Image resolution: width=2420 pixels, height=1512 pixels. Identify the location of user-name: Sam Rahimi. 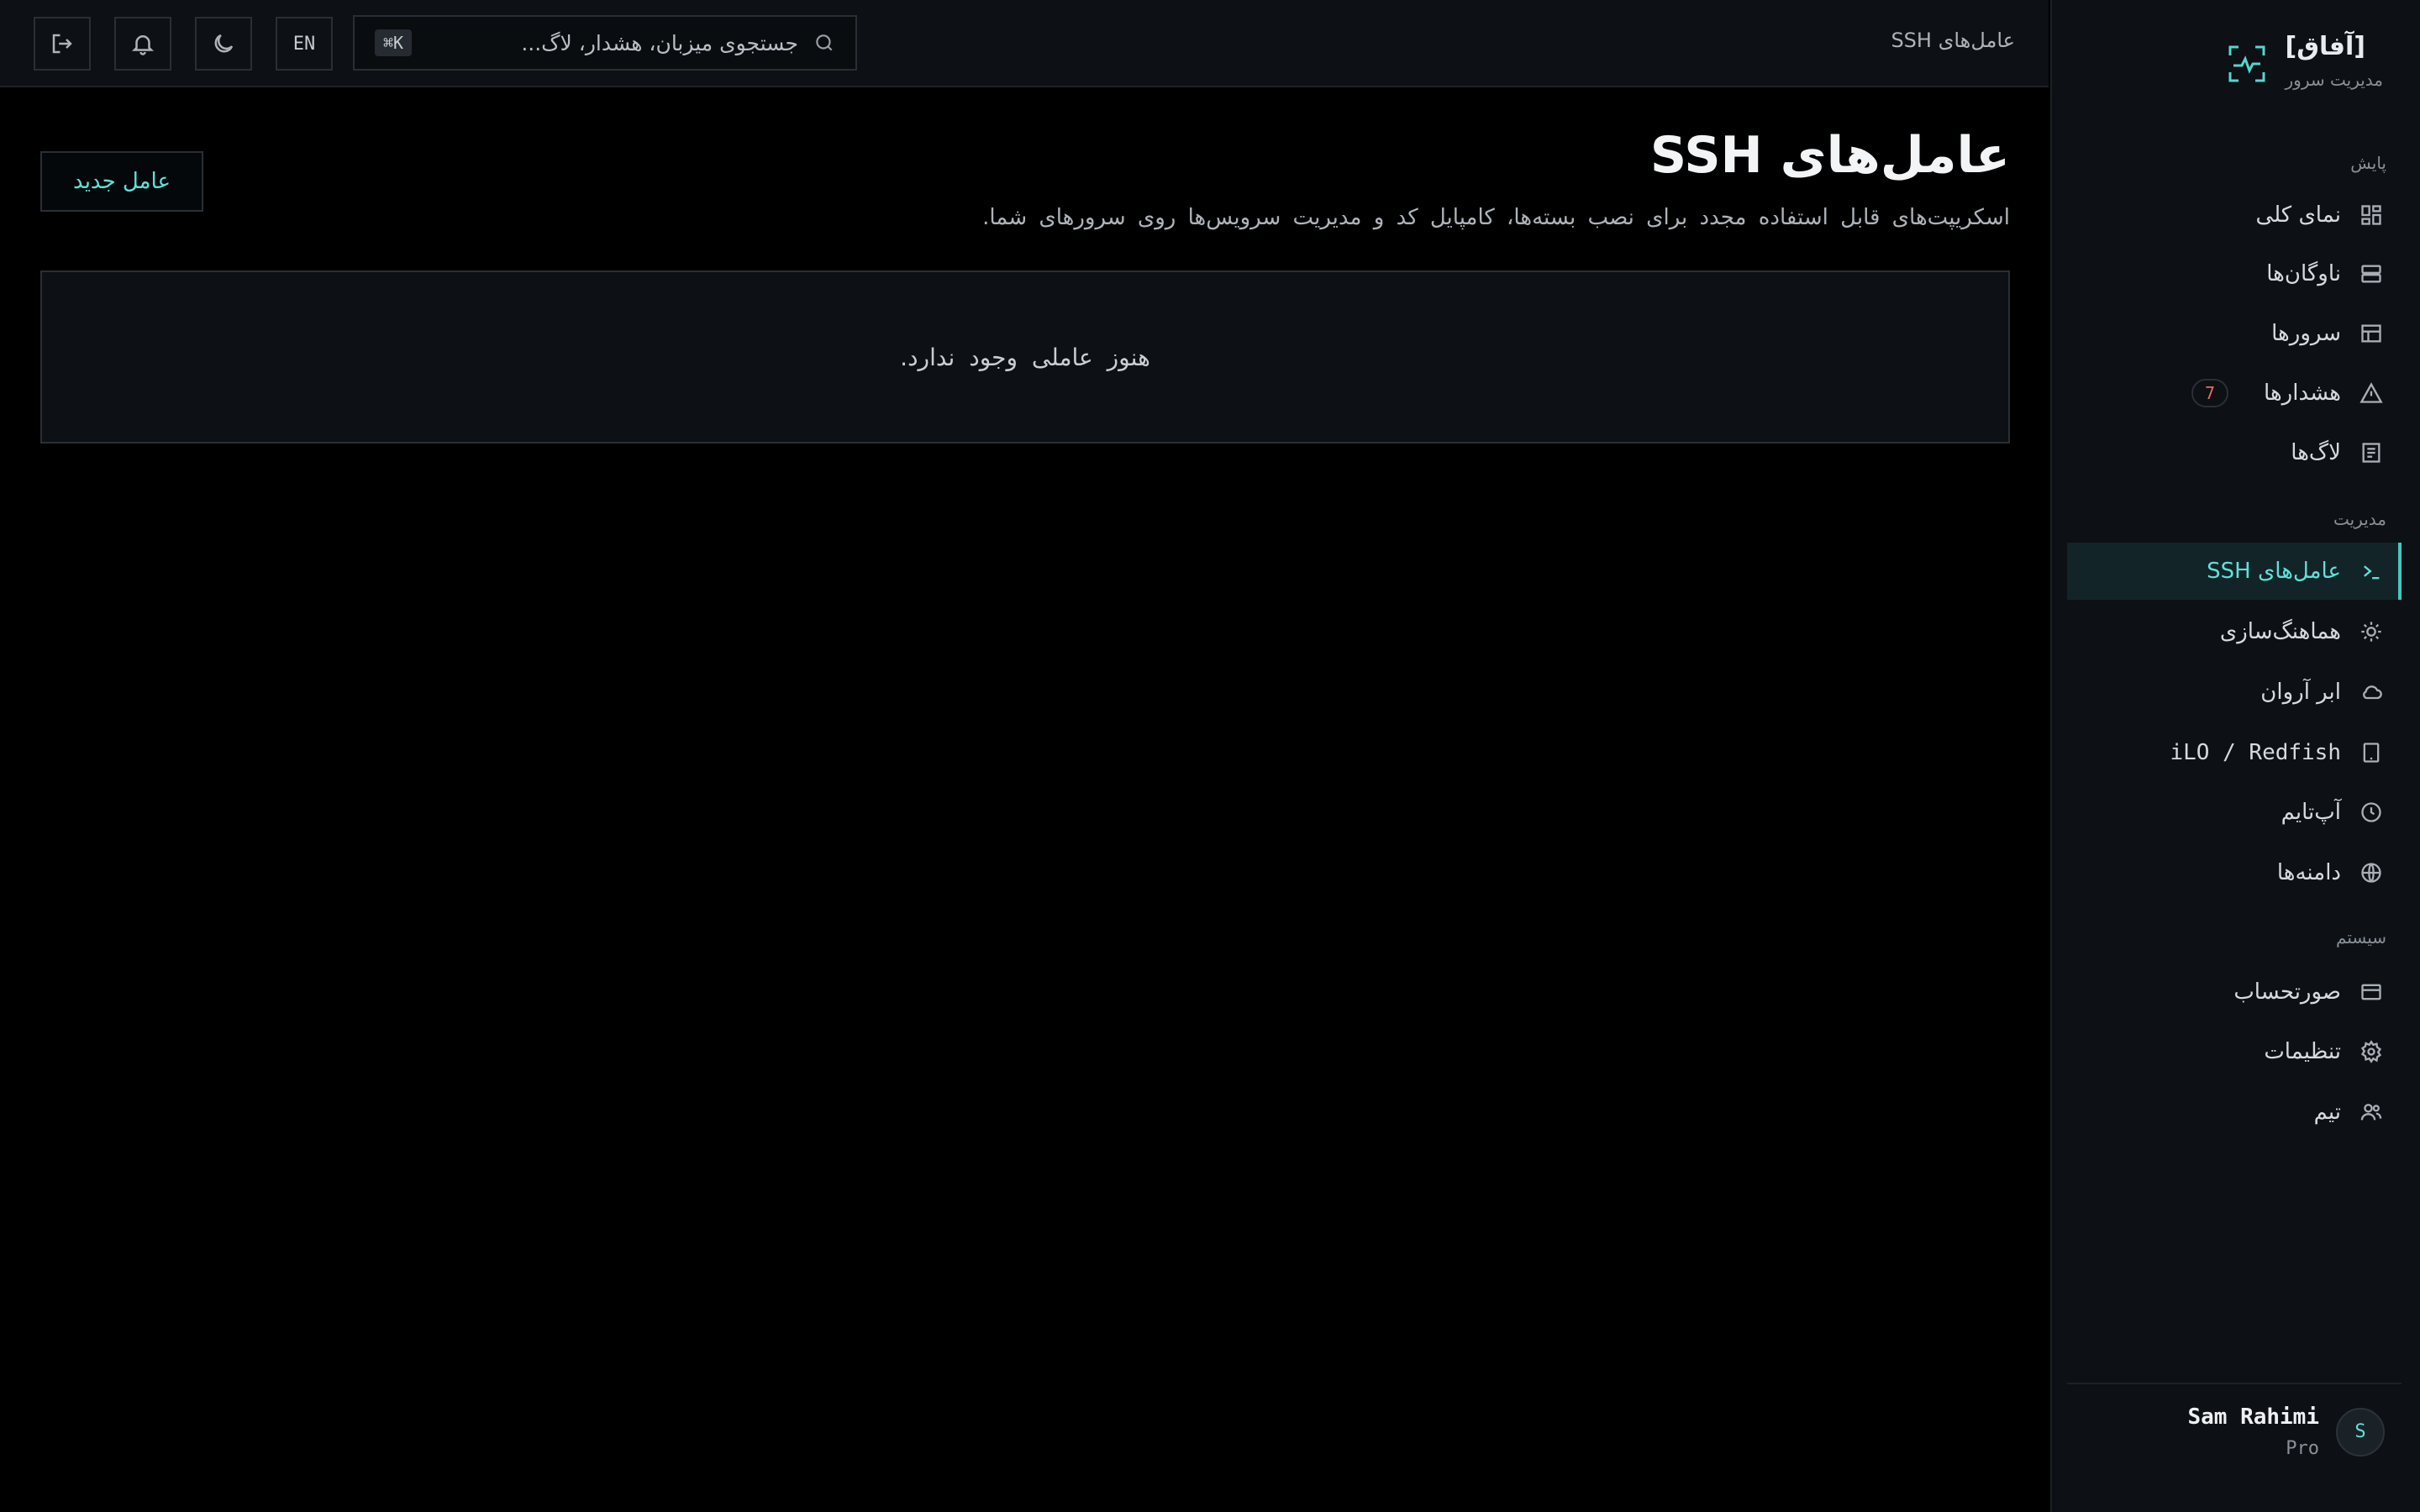
(2253, 1417).